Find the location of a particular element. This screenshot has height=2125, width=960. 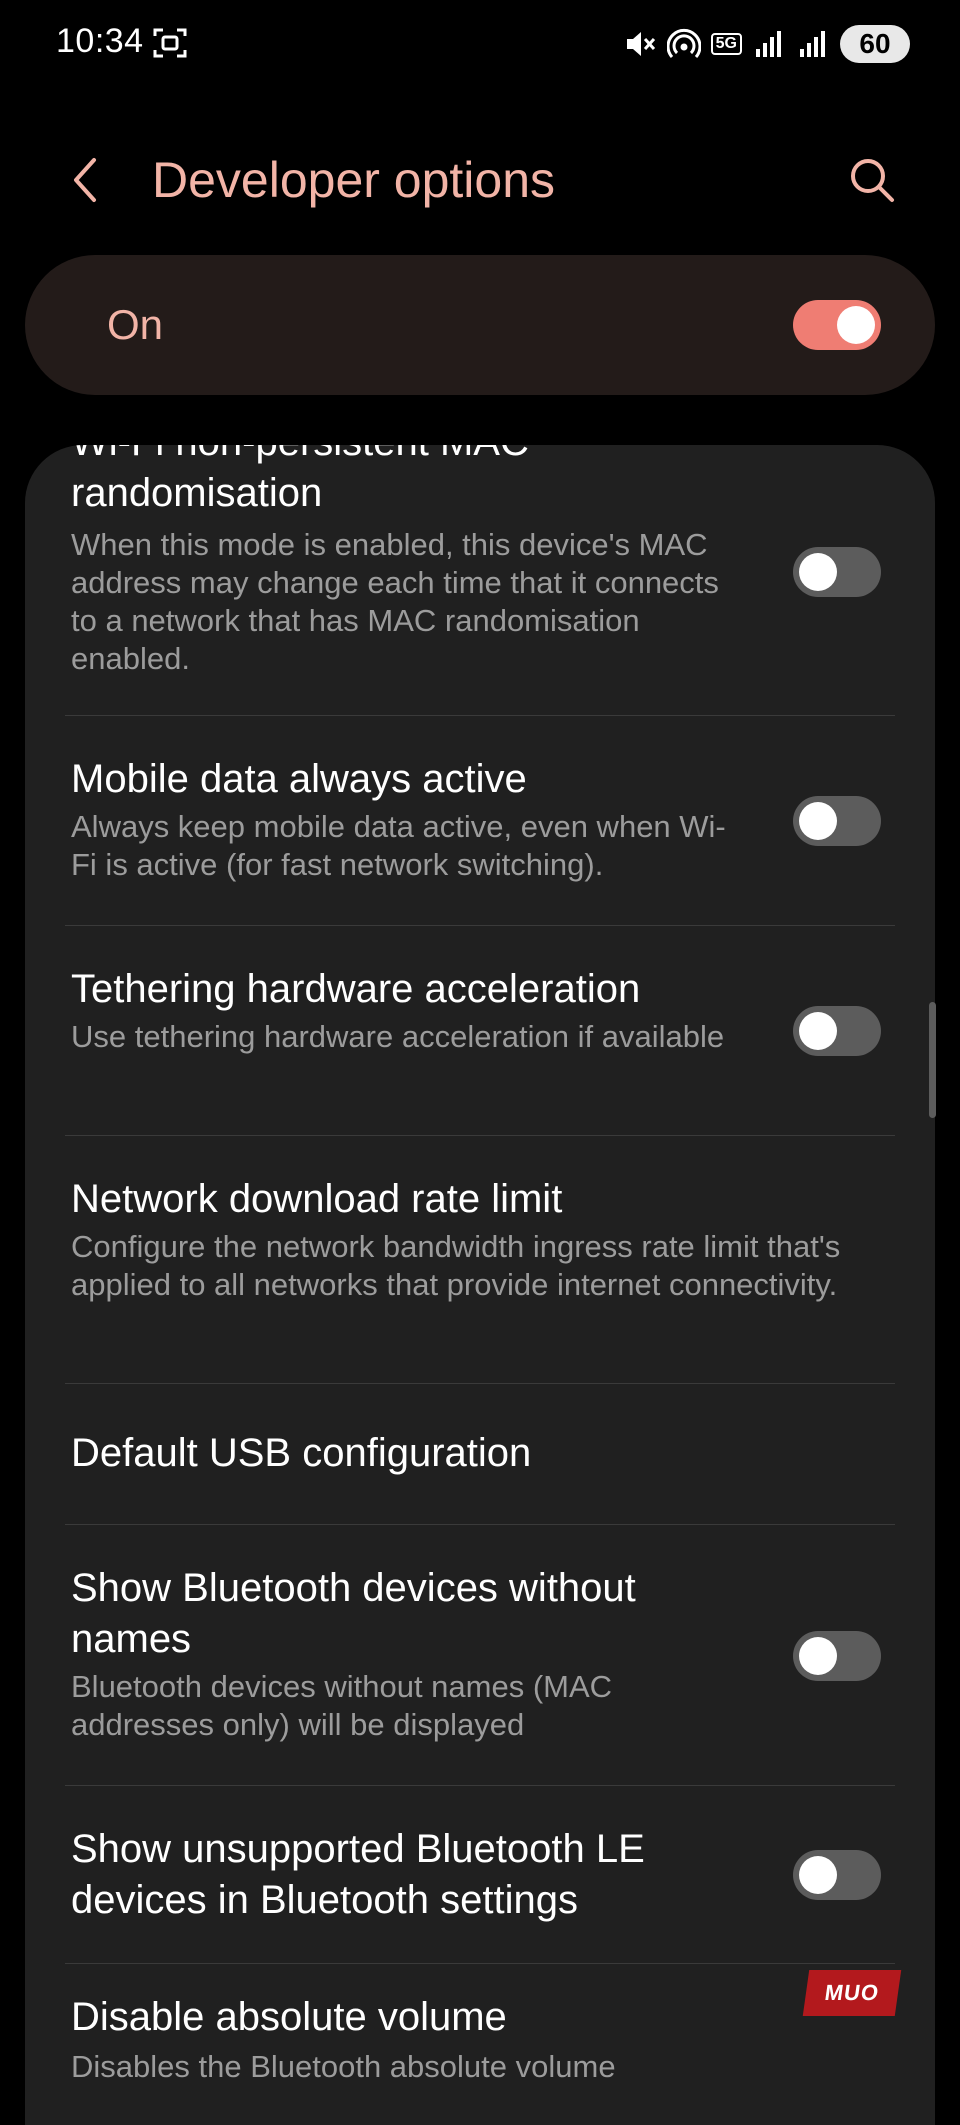

setting-title: Show Bluetooth devices without names is located at coordinates (353, 1613).